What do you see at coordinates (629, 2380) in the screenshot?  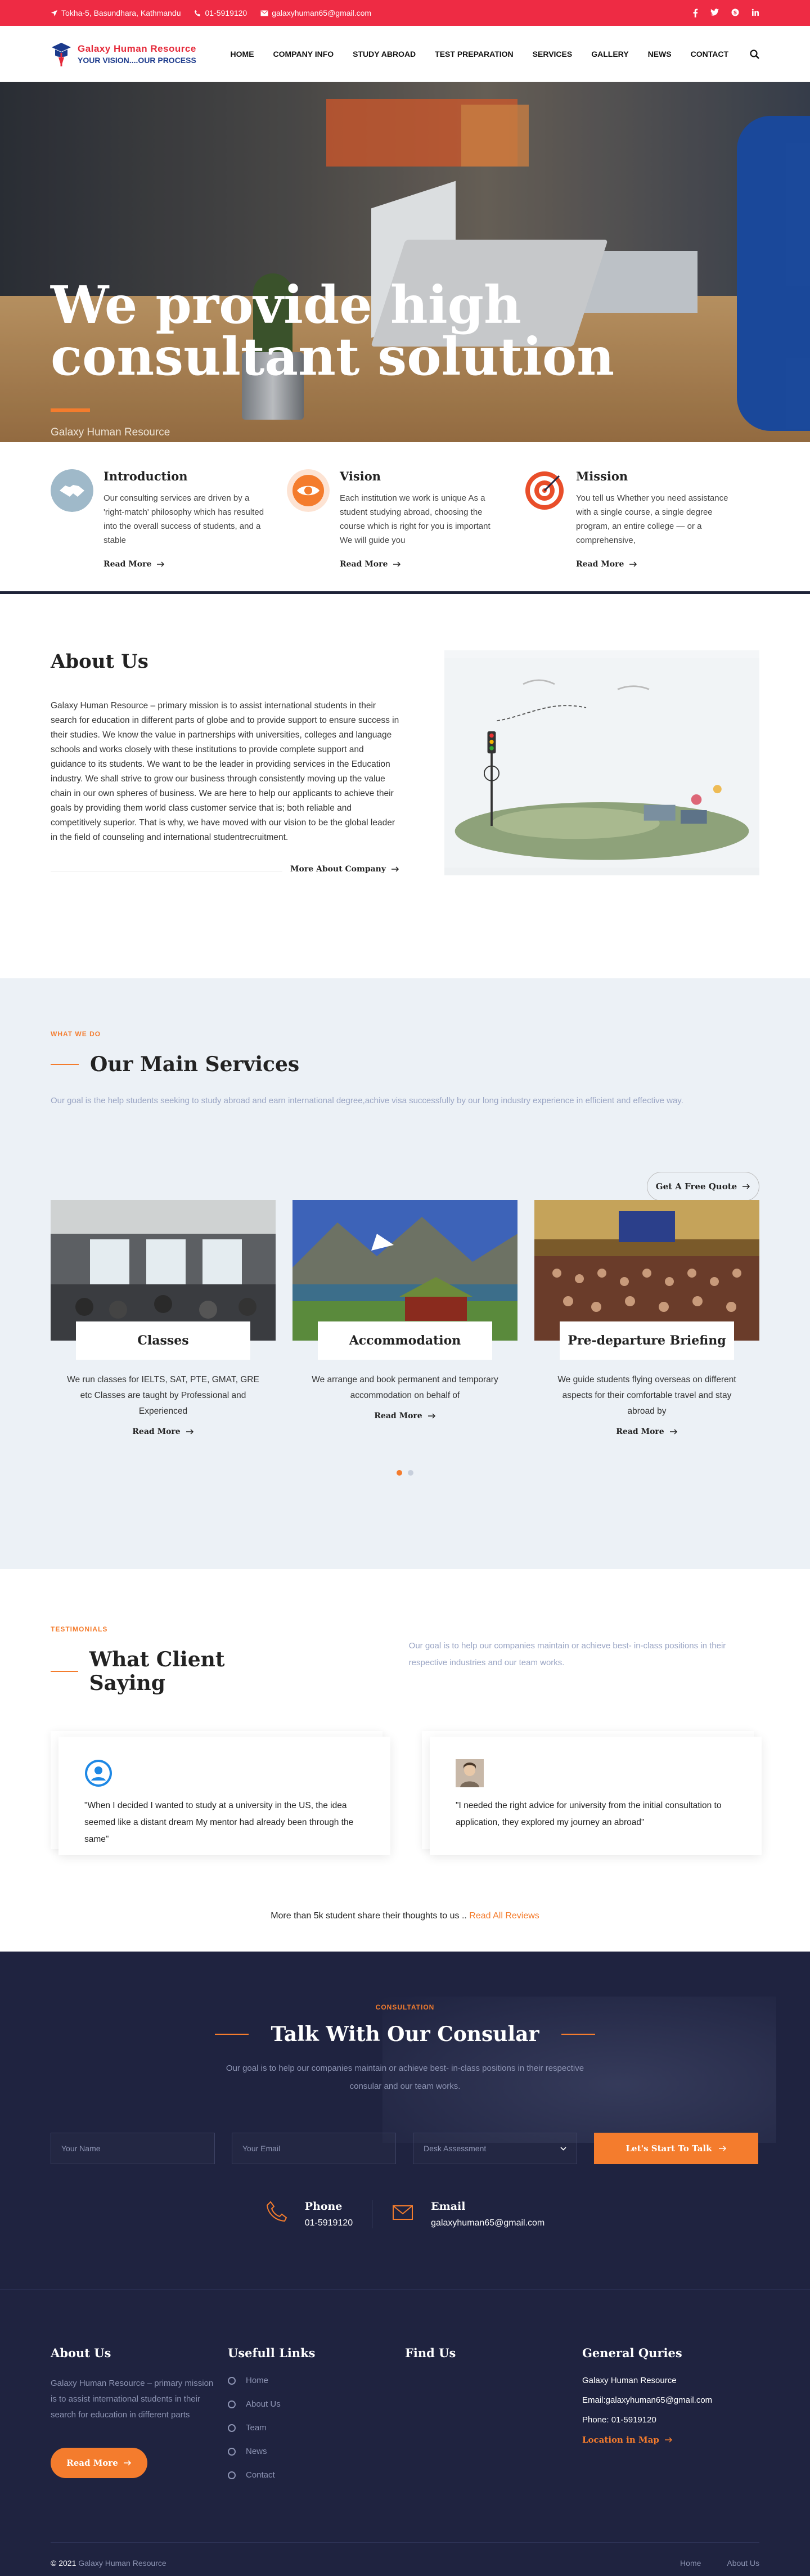 I see `footer-gq-name: Galaxy Human Resource` at bounding box center [629, 2380].